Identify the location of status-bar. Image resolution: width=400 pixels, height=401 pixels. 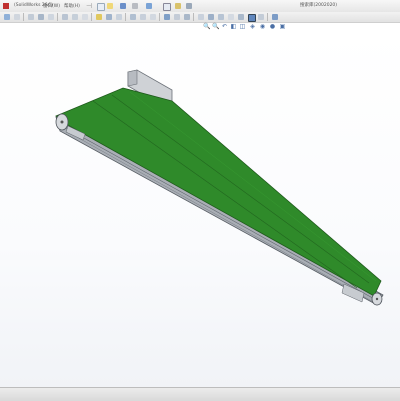
(200, 394).